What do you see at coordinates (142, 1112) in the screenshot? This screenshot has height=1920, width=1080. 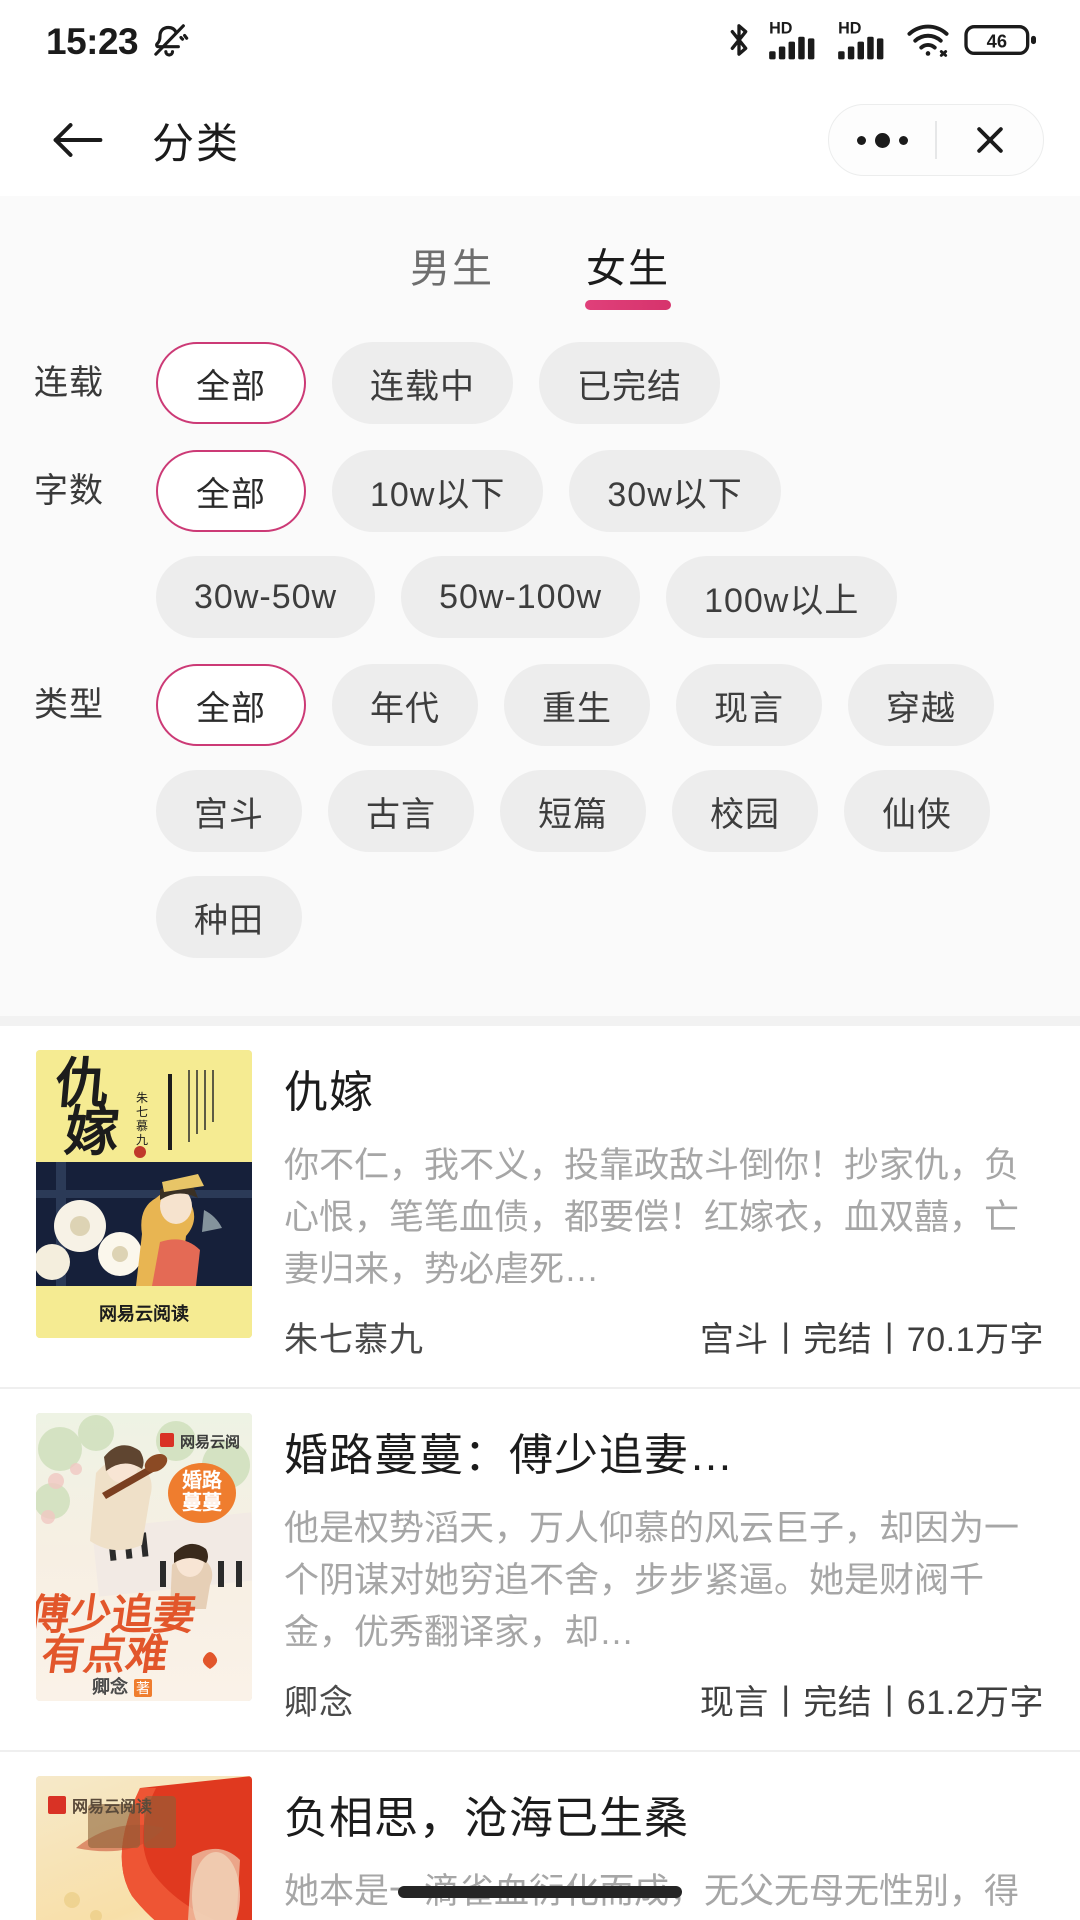 I see `svg-text: 七` at bounding box center [142, 1112].